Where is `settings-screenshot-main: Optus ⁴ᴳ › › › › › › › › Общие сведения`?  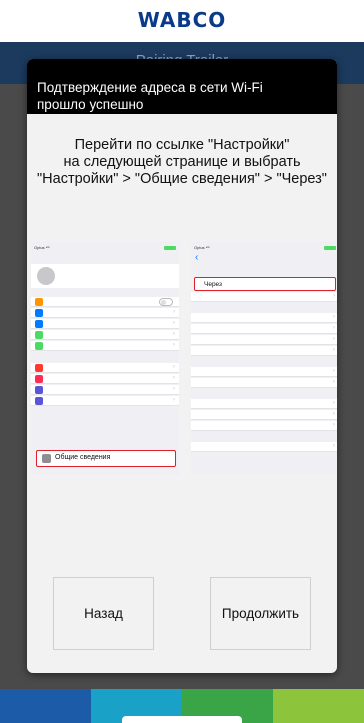
settings-screenshot-main: Optus ⁴ᴳ › › › › › › › › Общие сведения is located at coordinates (105, 358).